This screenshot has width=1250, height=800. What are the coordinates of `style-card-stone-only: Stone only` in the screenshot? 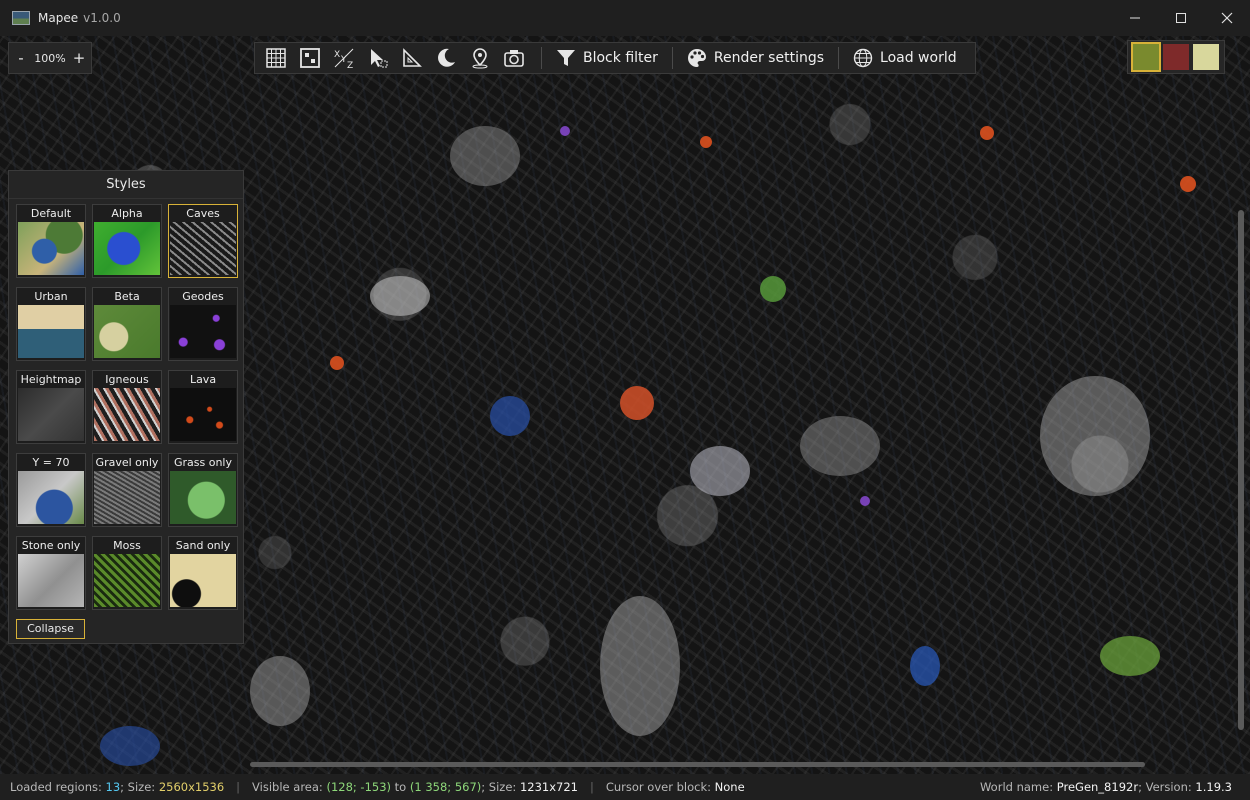 It's located at (51, 573).